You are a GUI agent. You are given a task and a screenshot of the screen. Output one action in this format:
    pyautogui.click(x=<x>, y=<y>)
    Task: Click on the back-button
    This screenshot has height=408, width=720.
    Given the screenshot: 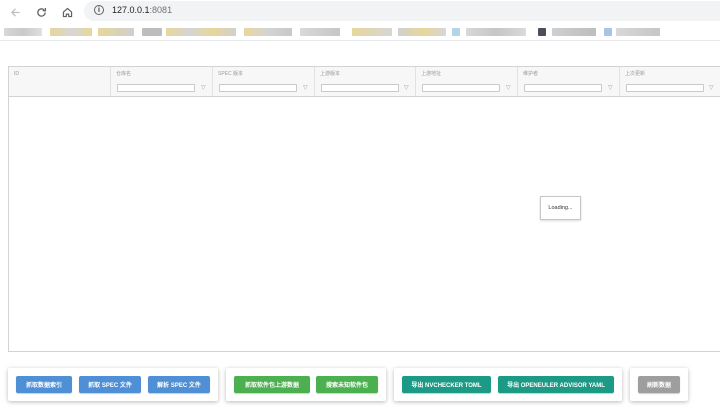 What is the action you would take?
    pyautogui.click(x=15, y=12)
    